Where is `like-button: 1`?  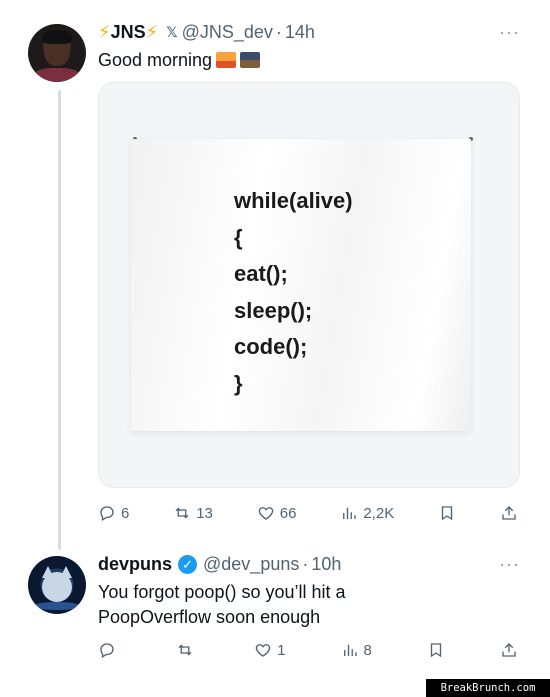
like-button: 1 is located at coordinates (269, 650).